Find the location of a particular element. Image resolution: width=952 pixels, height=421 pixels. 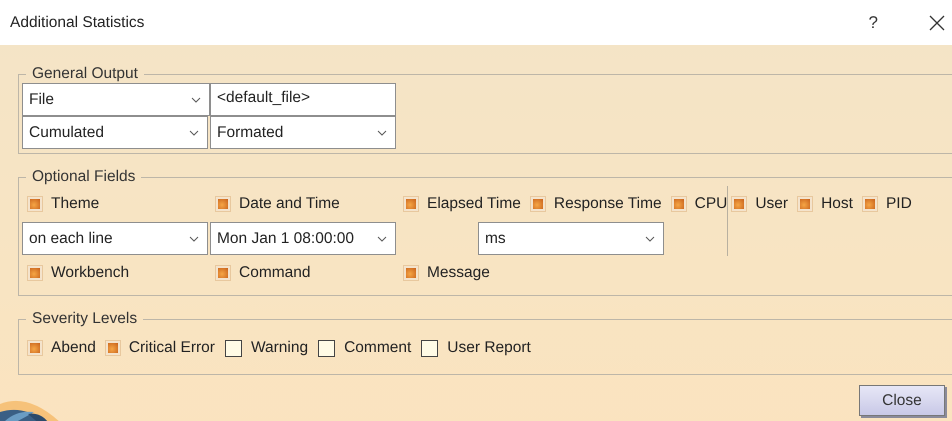

checkbox-label: Command is located at coordinates (274, 273).